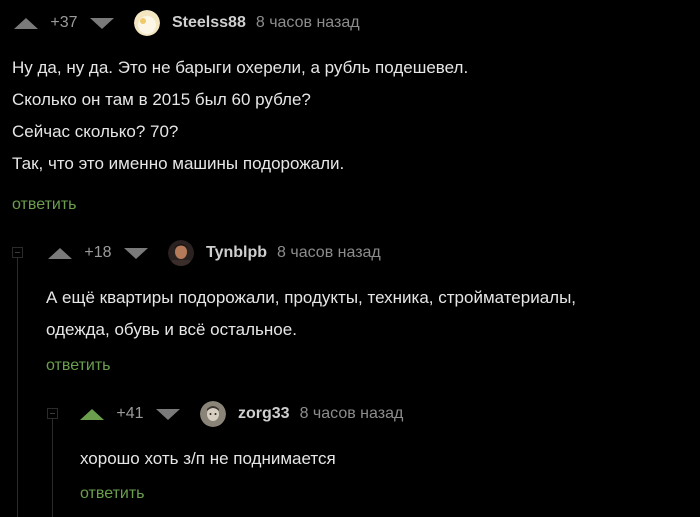 The height and width of the screenshot is (517, 700). I want to click on comment-header: +37 Steelss88 8 часов назад, so click(187, 23).